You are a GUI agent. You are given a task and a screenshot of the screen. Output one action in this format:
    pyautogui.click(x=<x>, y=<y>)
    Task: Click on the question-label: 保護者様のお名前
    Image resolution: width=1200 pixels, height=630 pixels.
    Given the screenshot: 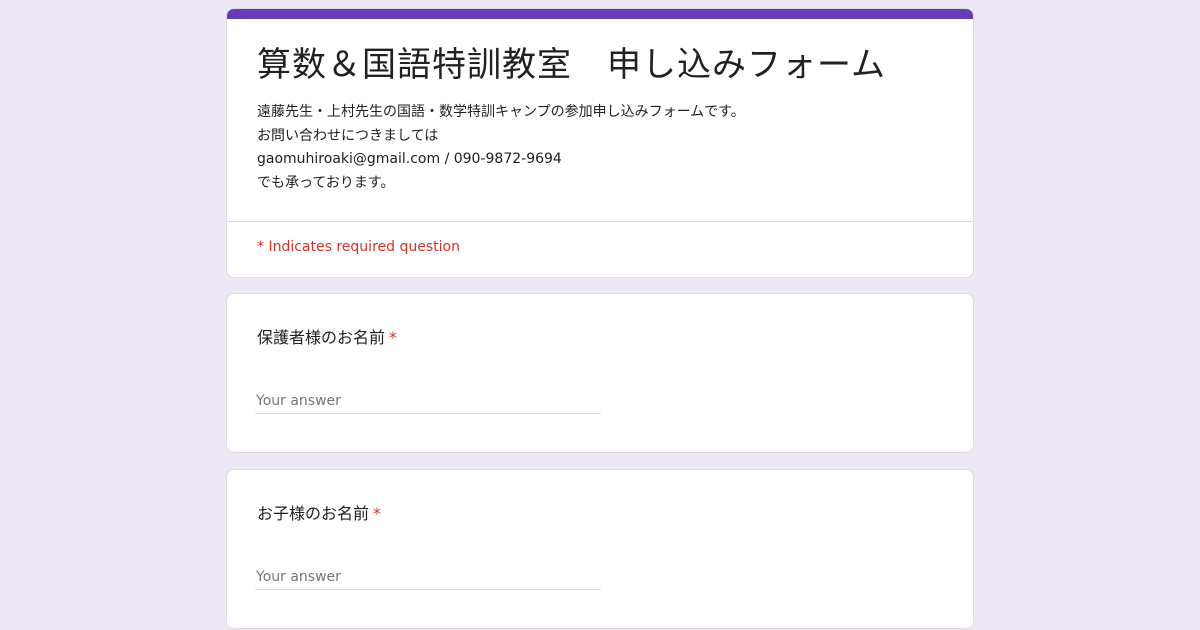 What is the action you would take?
    pyautogui.click(x=321, y=337)
    